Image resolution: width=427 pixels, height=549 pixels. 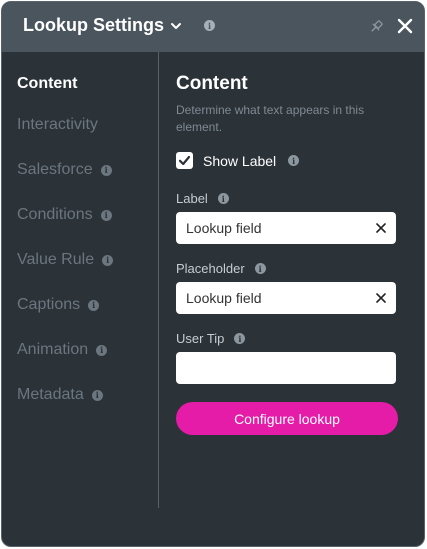 What do you see at coordinates (286, 368) in the screenshot?
I see `user-tip-input` at bounding box center [286, 368].